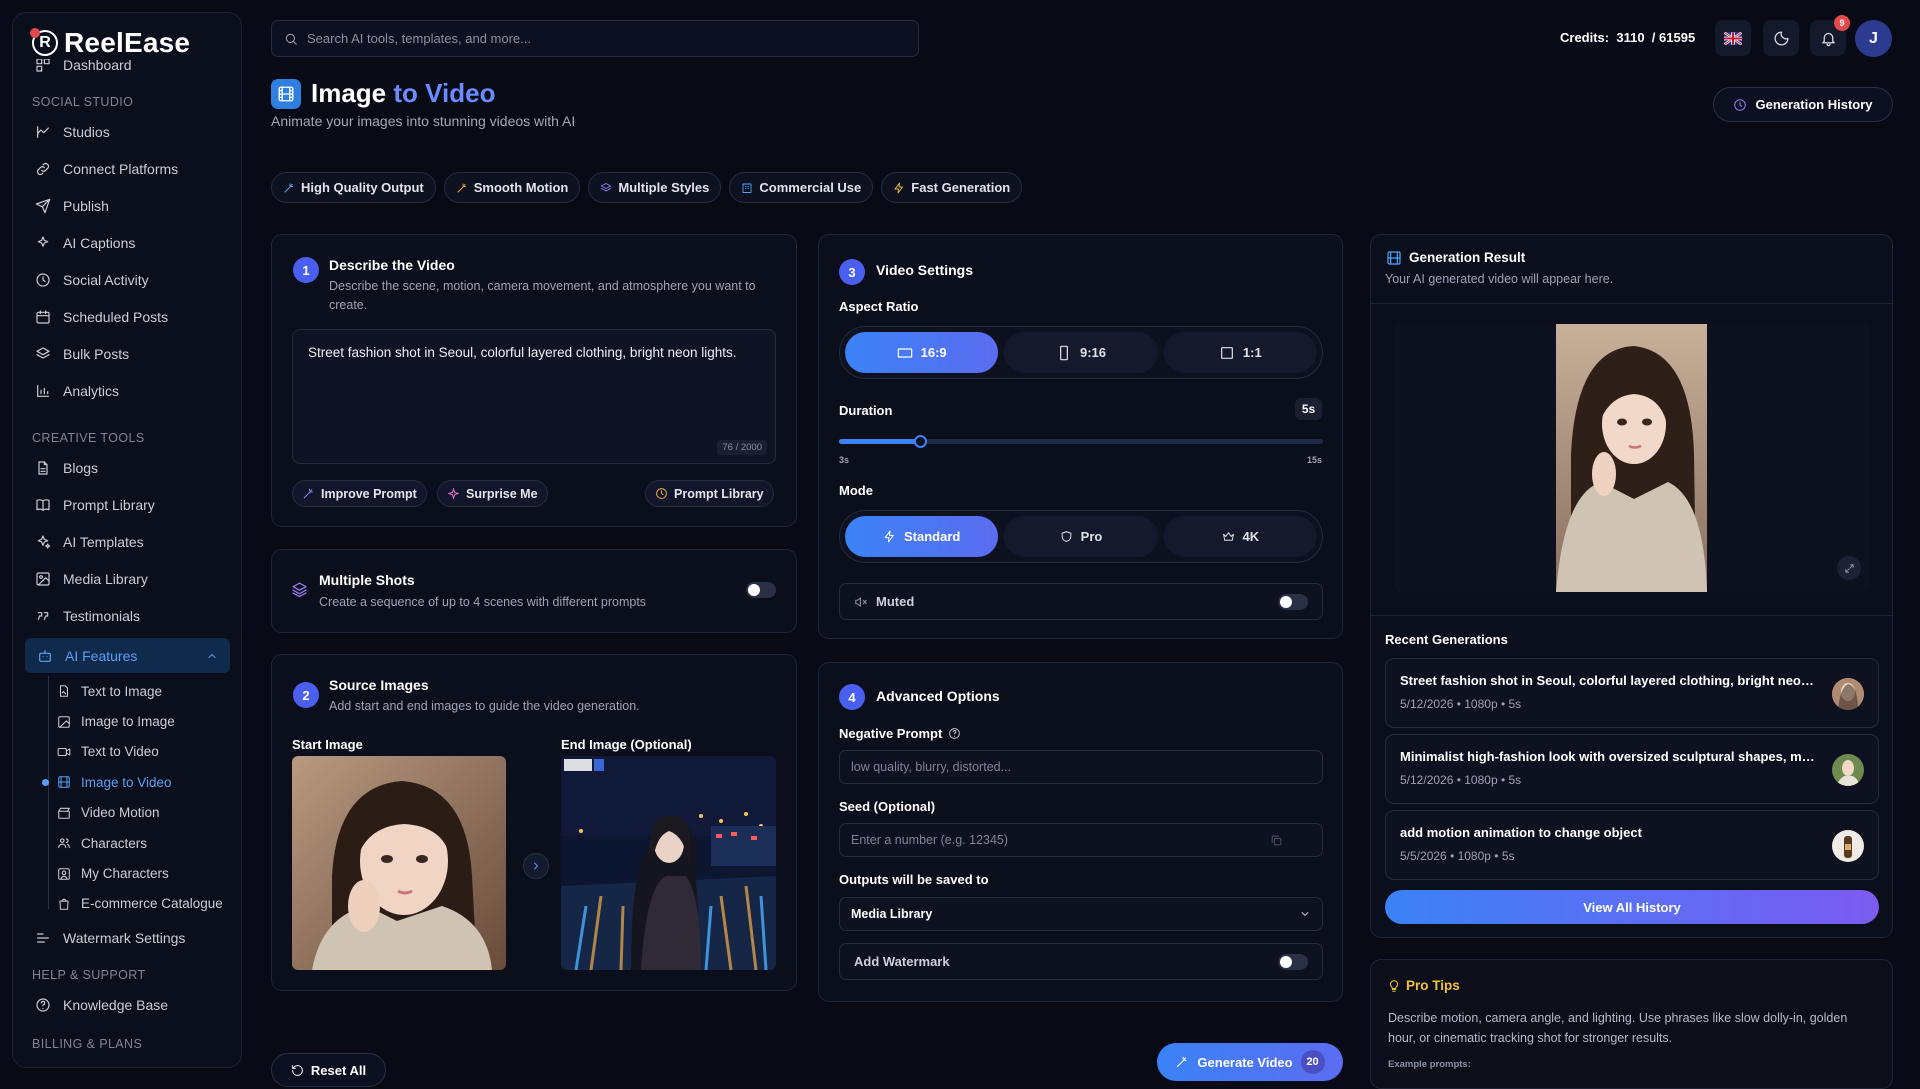 The height and width of the screenshot is (1089, 1920). Describe the element at coordinates (306, 695) in the screenshot. I see `step-badge: 2` at that location.